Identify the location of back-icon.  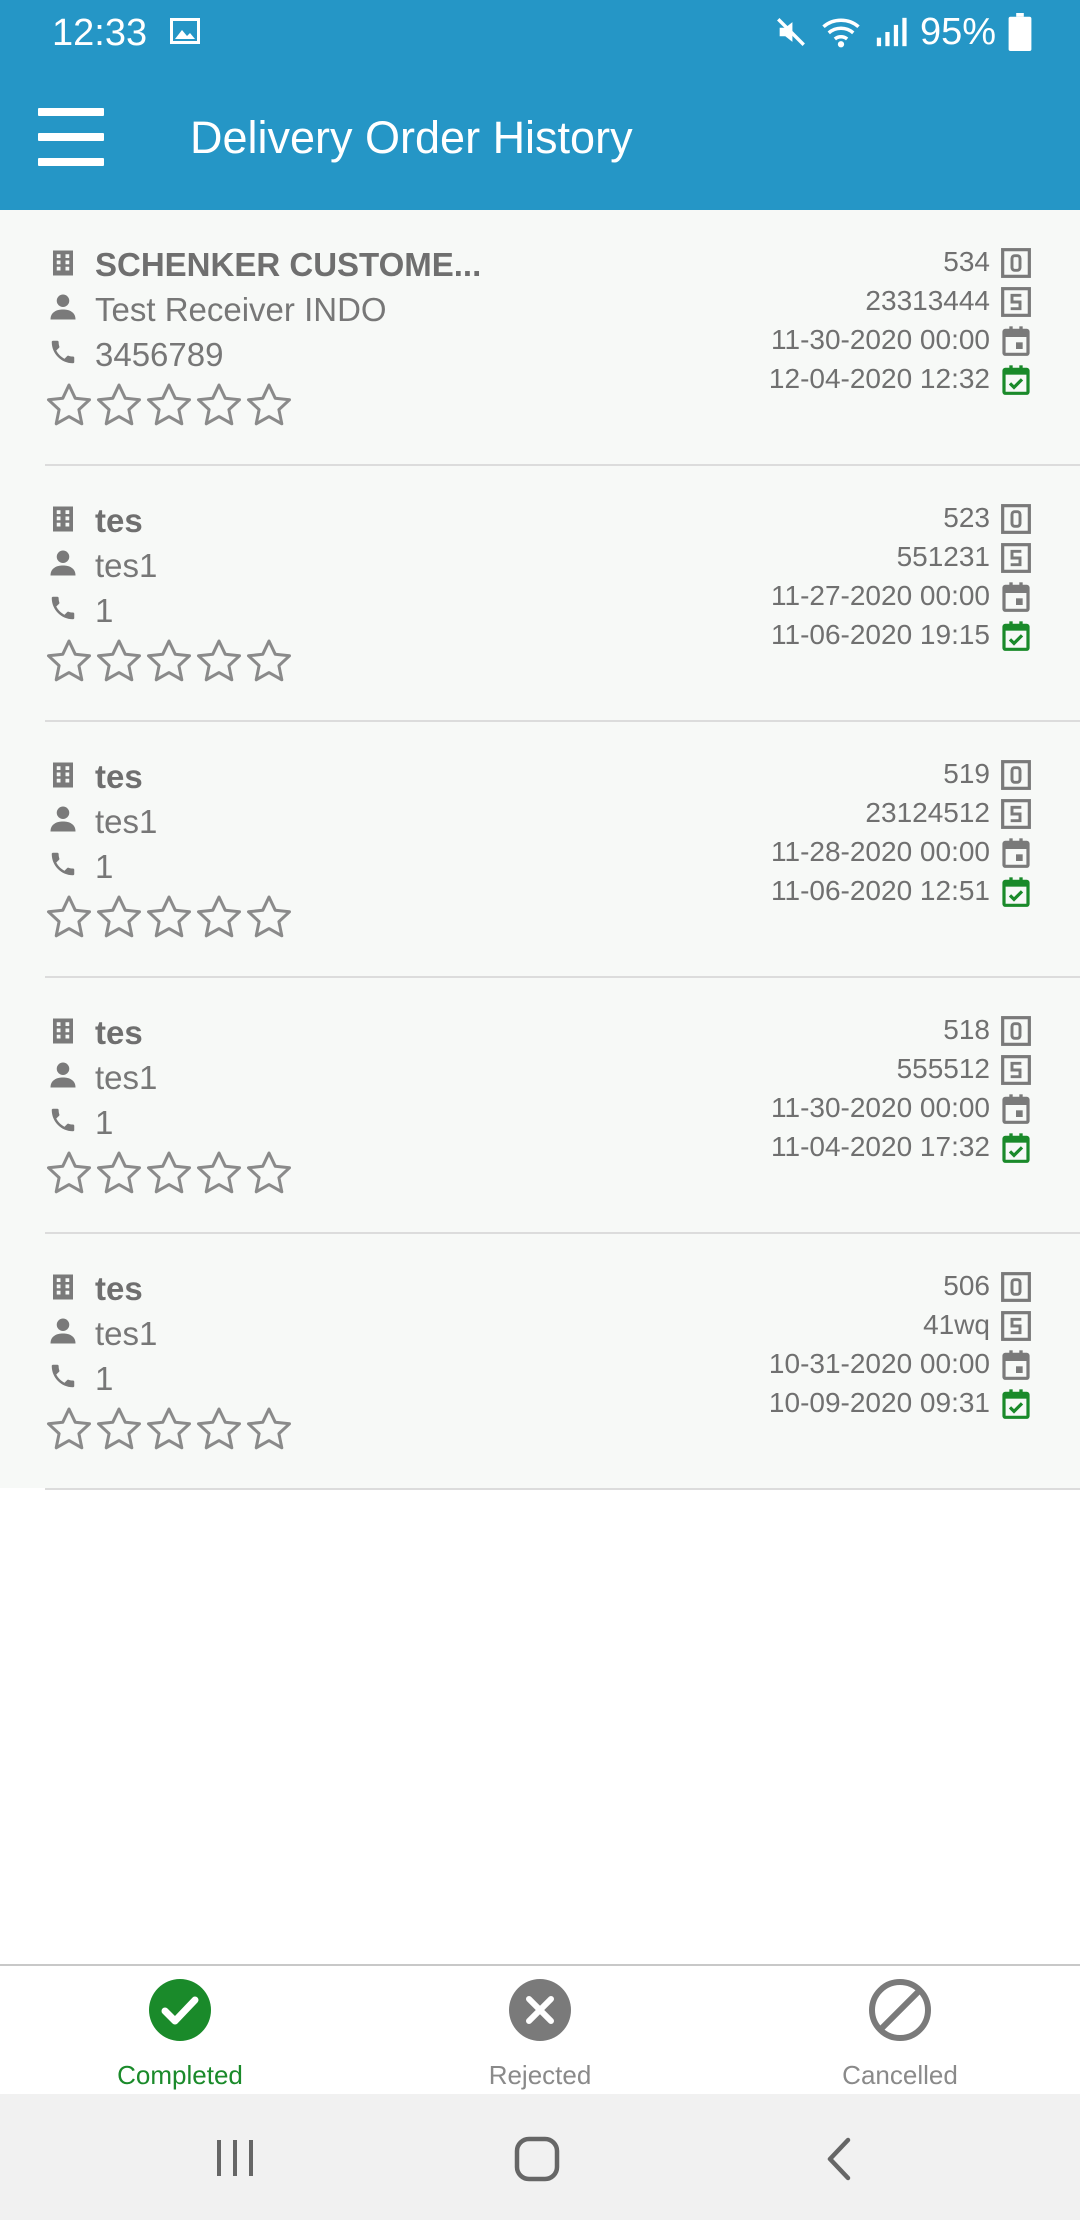
(839, 2159).